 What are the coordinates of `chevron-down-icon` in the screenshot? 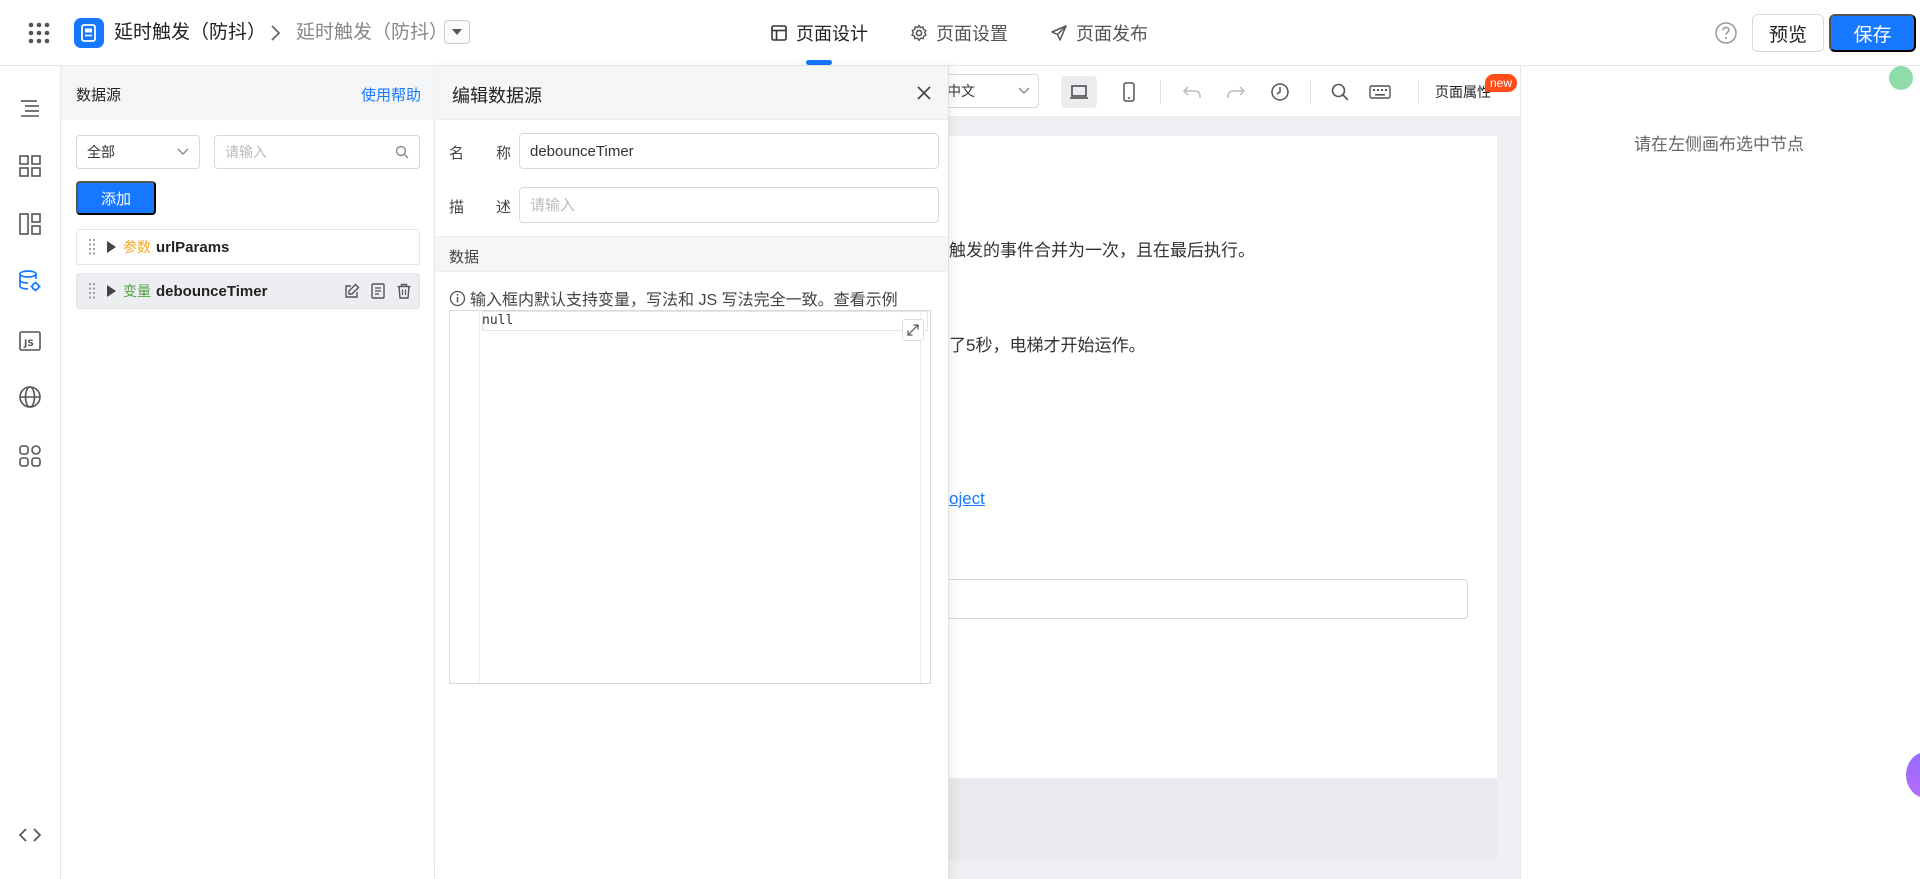 It's located at (183, 151).